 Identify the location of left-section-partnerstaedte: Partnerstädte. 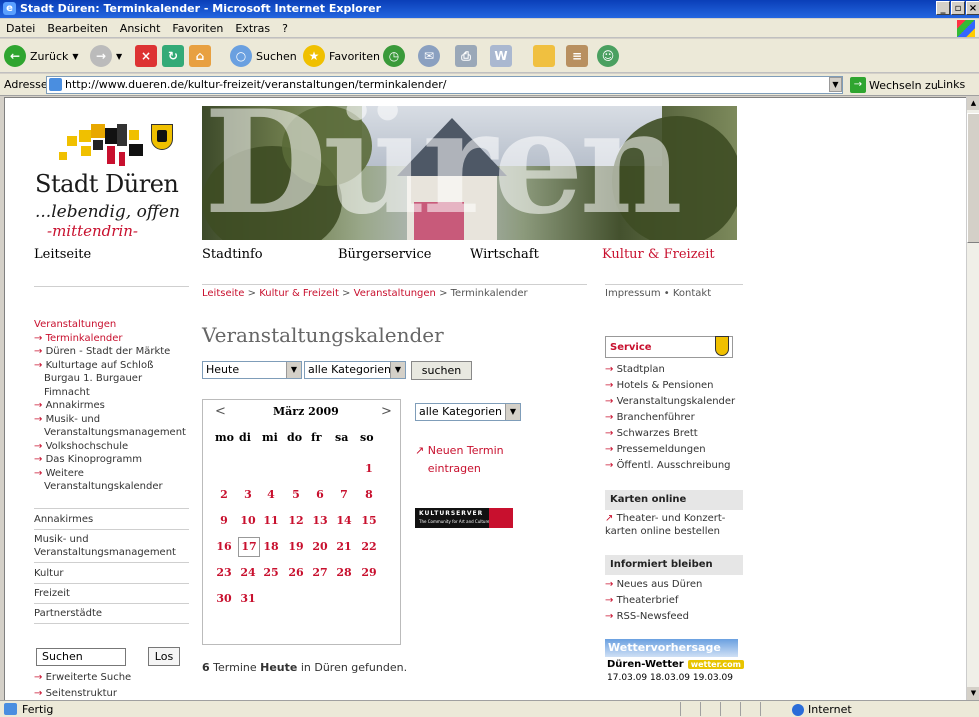
(111, 613).